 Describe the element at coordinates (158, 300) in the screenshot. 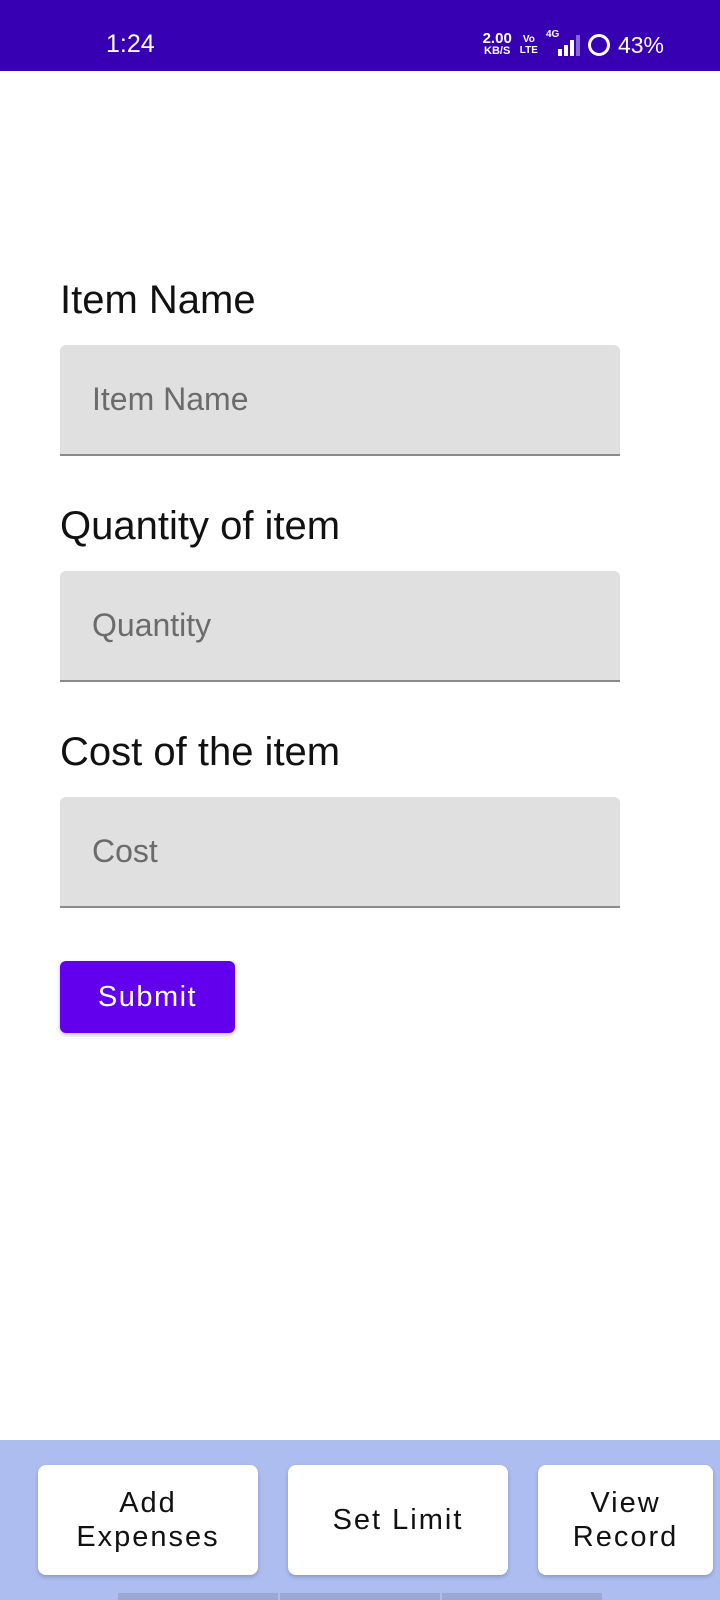

I see `item-name-label: Item Name` at that location.